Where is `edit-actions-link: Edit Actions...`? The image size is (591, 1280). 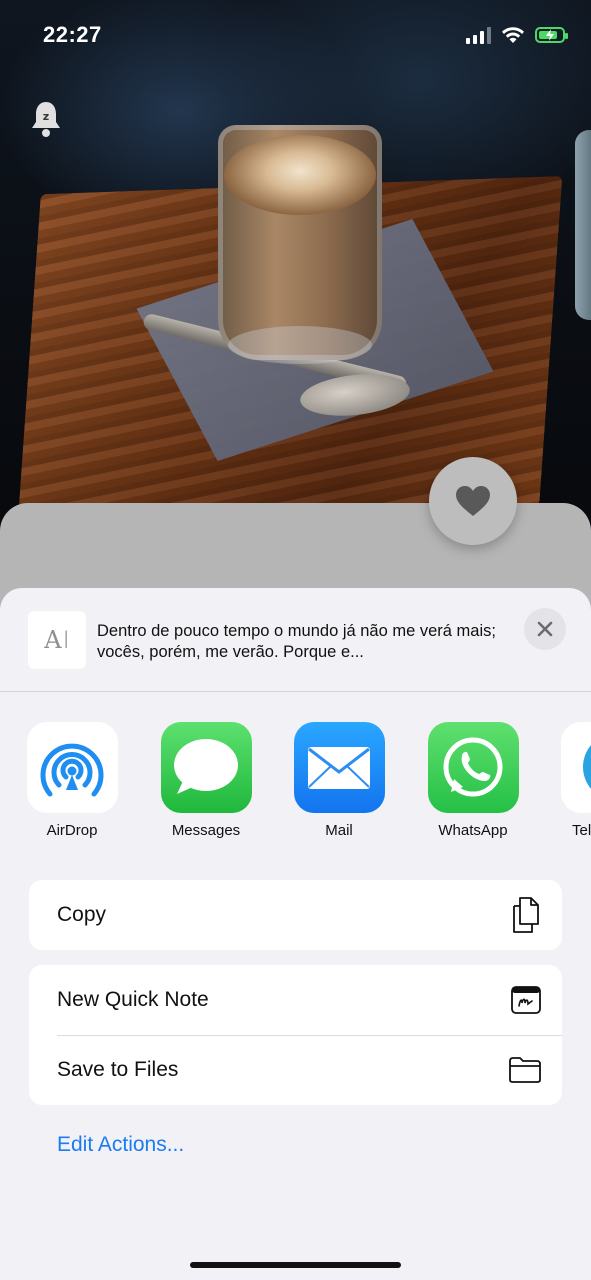 edit-actions-link: Edit Actions... is located at coordinates (120, 1145).